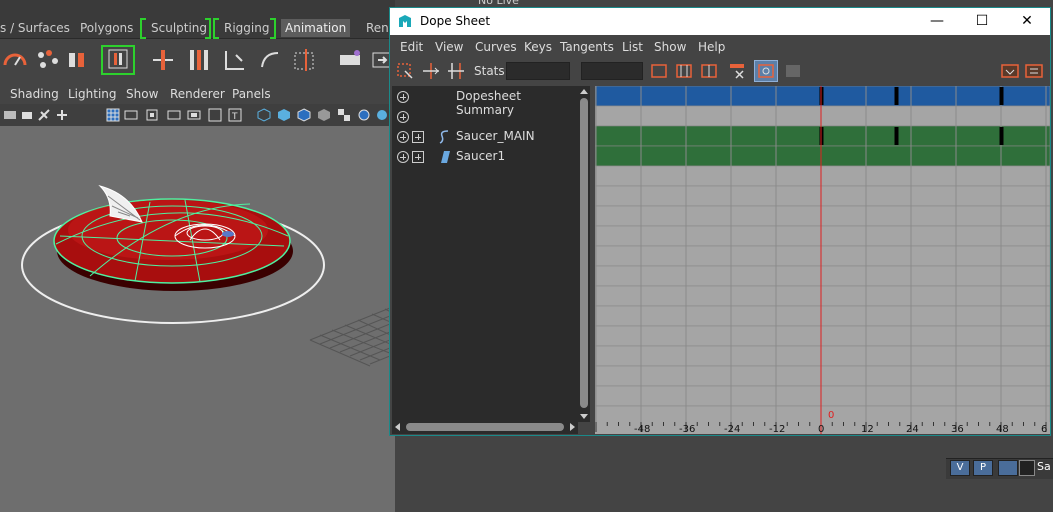  What do you see at coordinates (896, 136) in the screenshot?
I see `keyframe-tick` at bounding box center [896, 136].